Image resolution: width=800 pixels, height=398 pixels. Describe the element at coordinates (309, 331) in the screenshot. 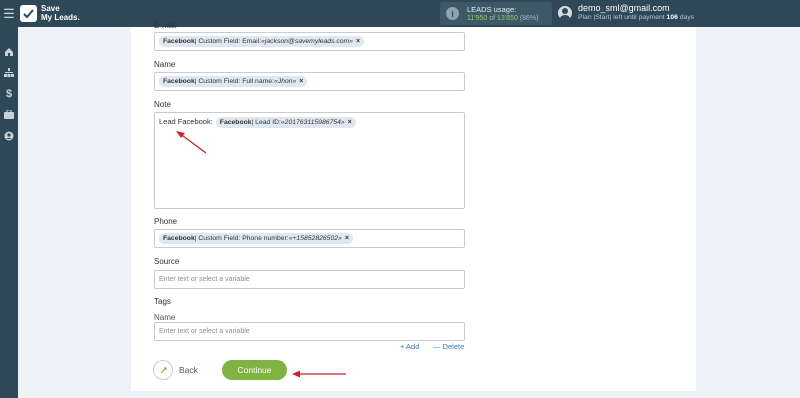

I see `tag-name-field: Enter text or select a variable` at that location.